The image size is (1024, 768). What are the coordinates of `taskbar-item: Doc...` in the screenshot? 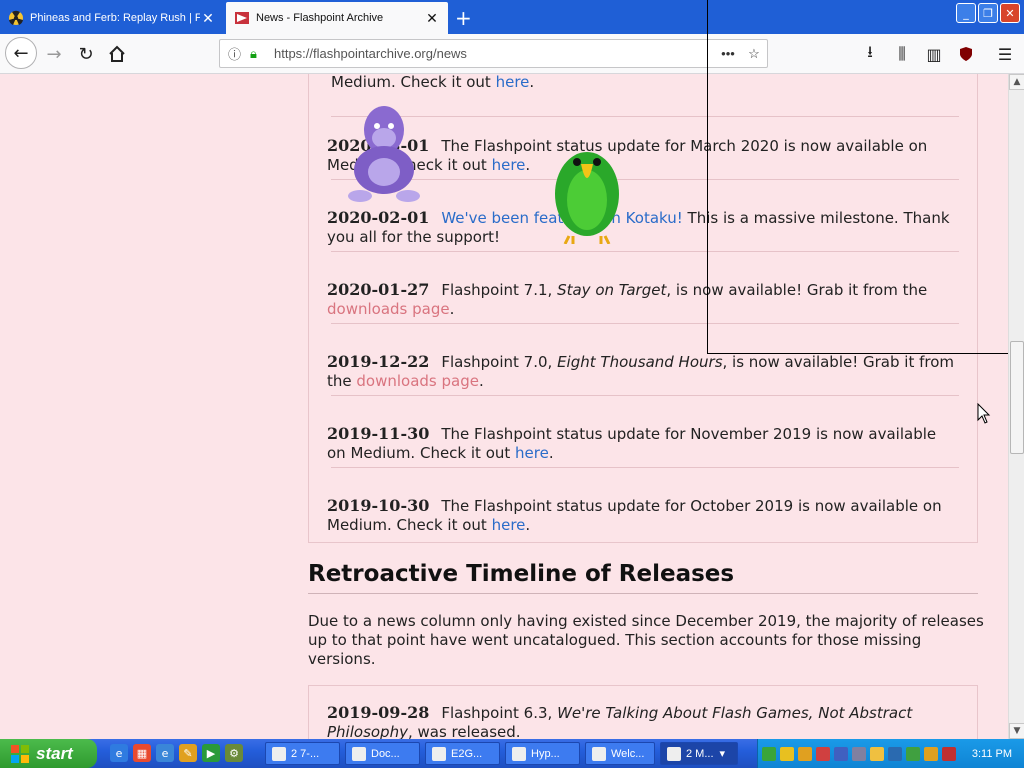 It's located at (382, 753).